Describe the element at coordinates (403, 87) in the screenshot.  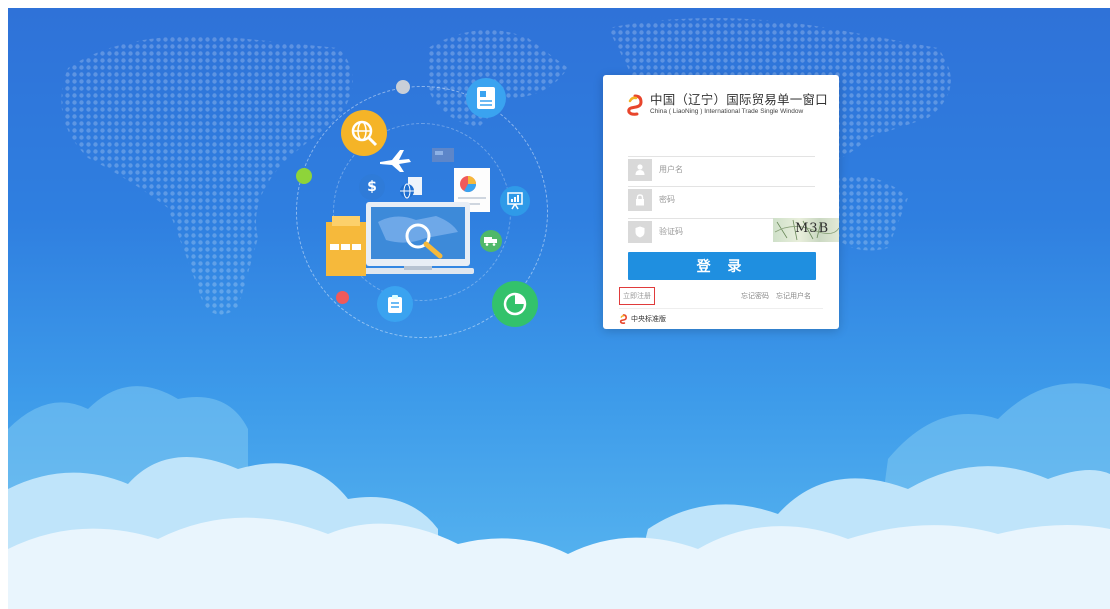
I see `grey-dot` at that location.